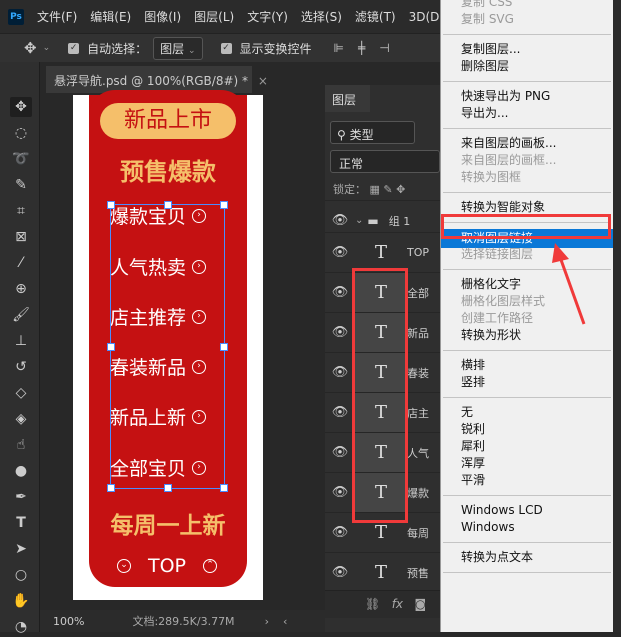  I want to click on brush-tool-icon: 🖌, so click(21, 315).